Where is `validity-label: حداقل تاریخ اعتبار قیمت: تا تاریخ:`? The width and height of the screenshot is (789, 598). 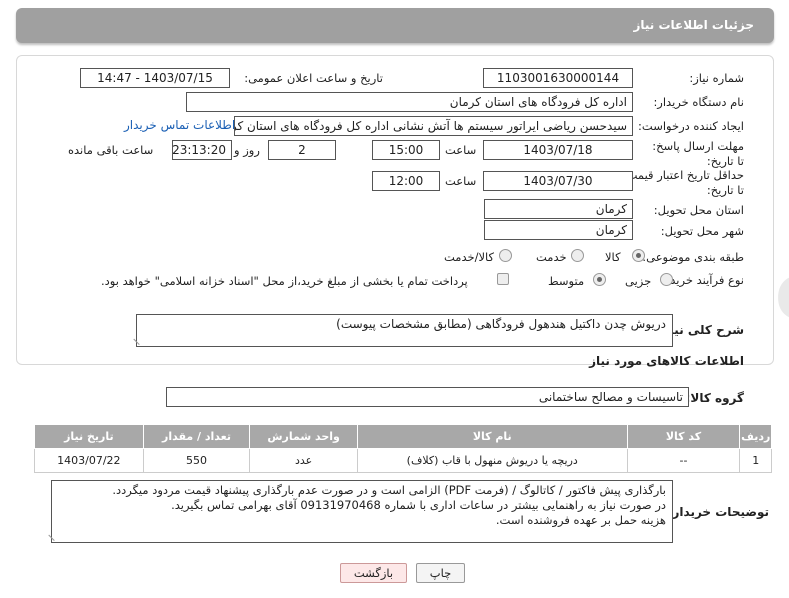
validity-label: حداقل تاریخ اعتبار قیمت: تا تاریخ: is located at coordinates (683, 182).